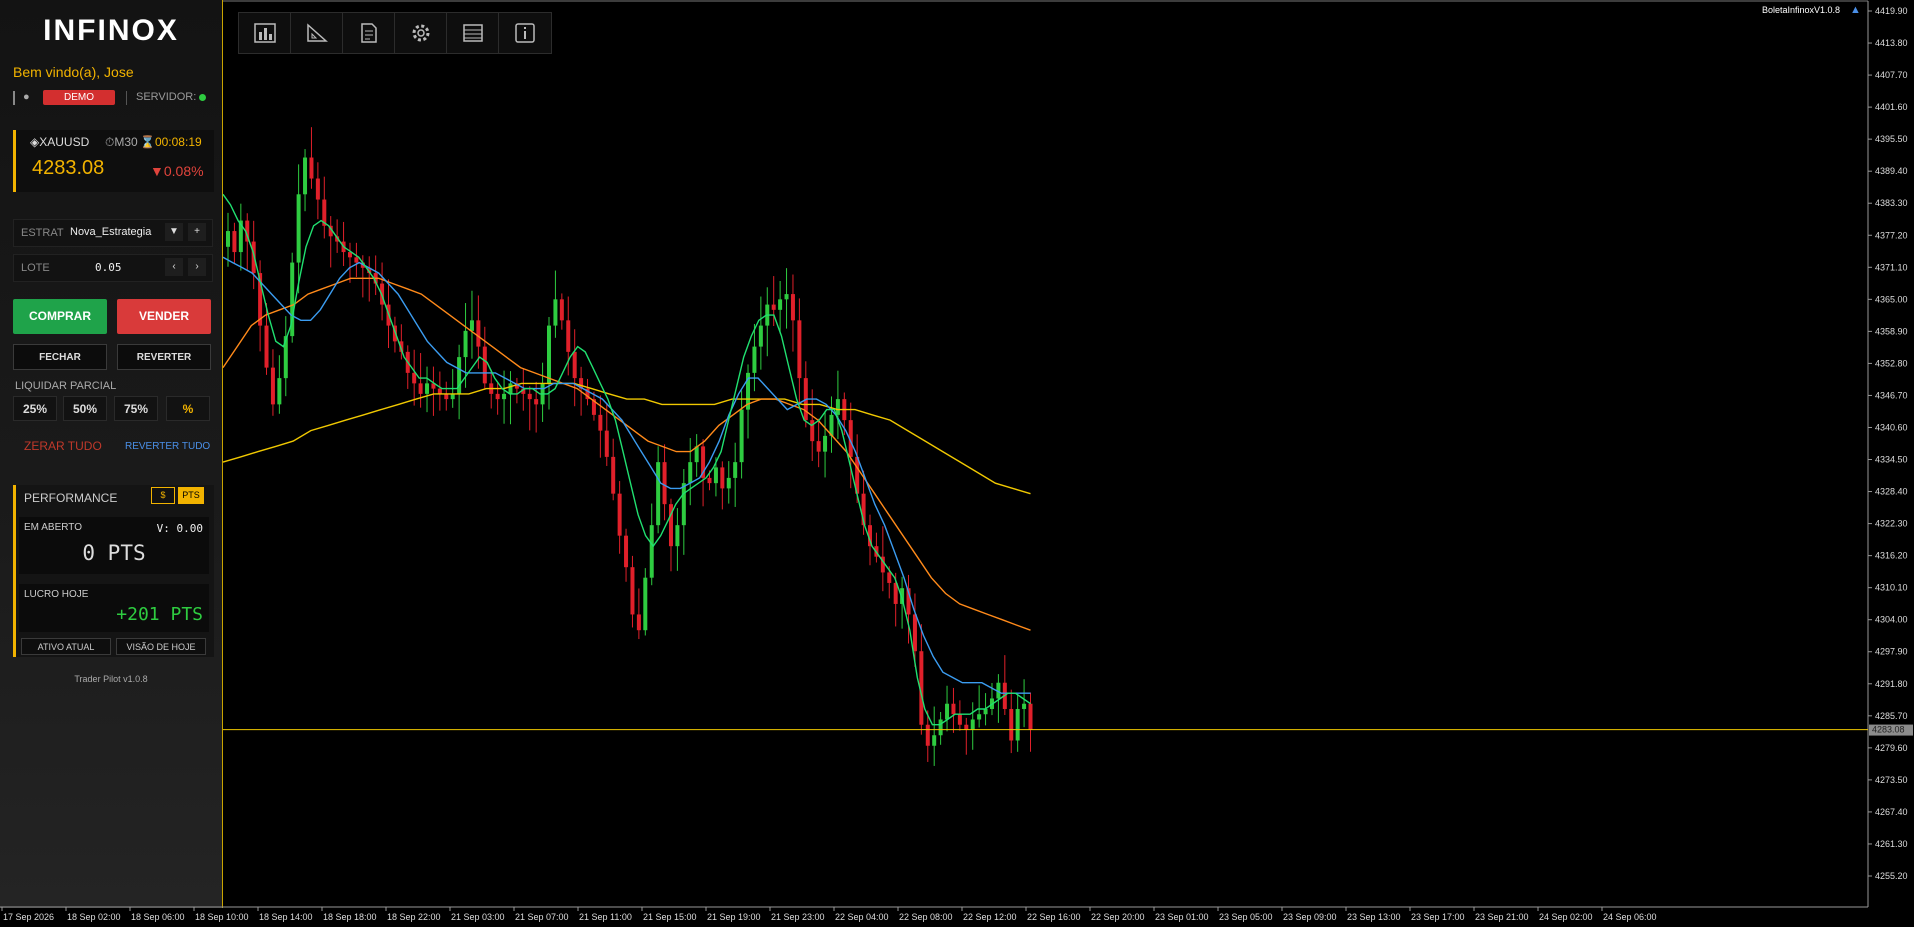 The height and width of the screenshot is (927, 1914). Describe the element at coordinates (1891, 139) in the screenshot. I see `price-tick-label: 4395.50` at that location.